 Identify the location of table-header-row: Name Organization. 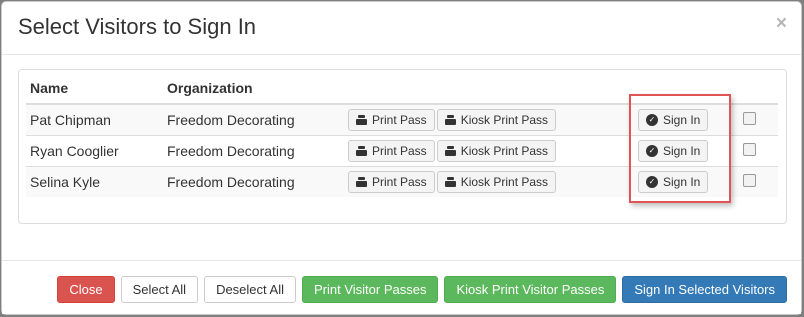
(402, 89).